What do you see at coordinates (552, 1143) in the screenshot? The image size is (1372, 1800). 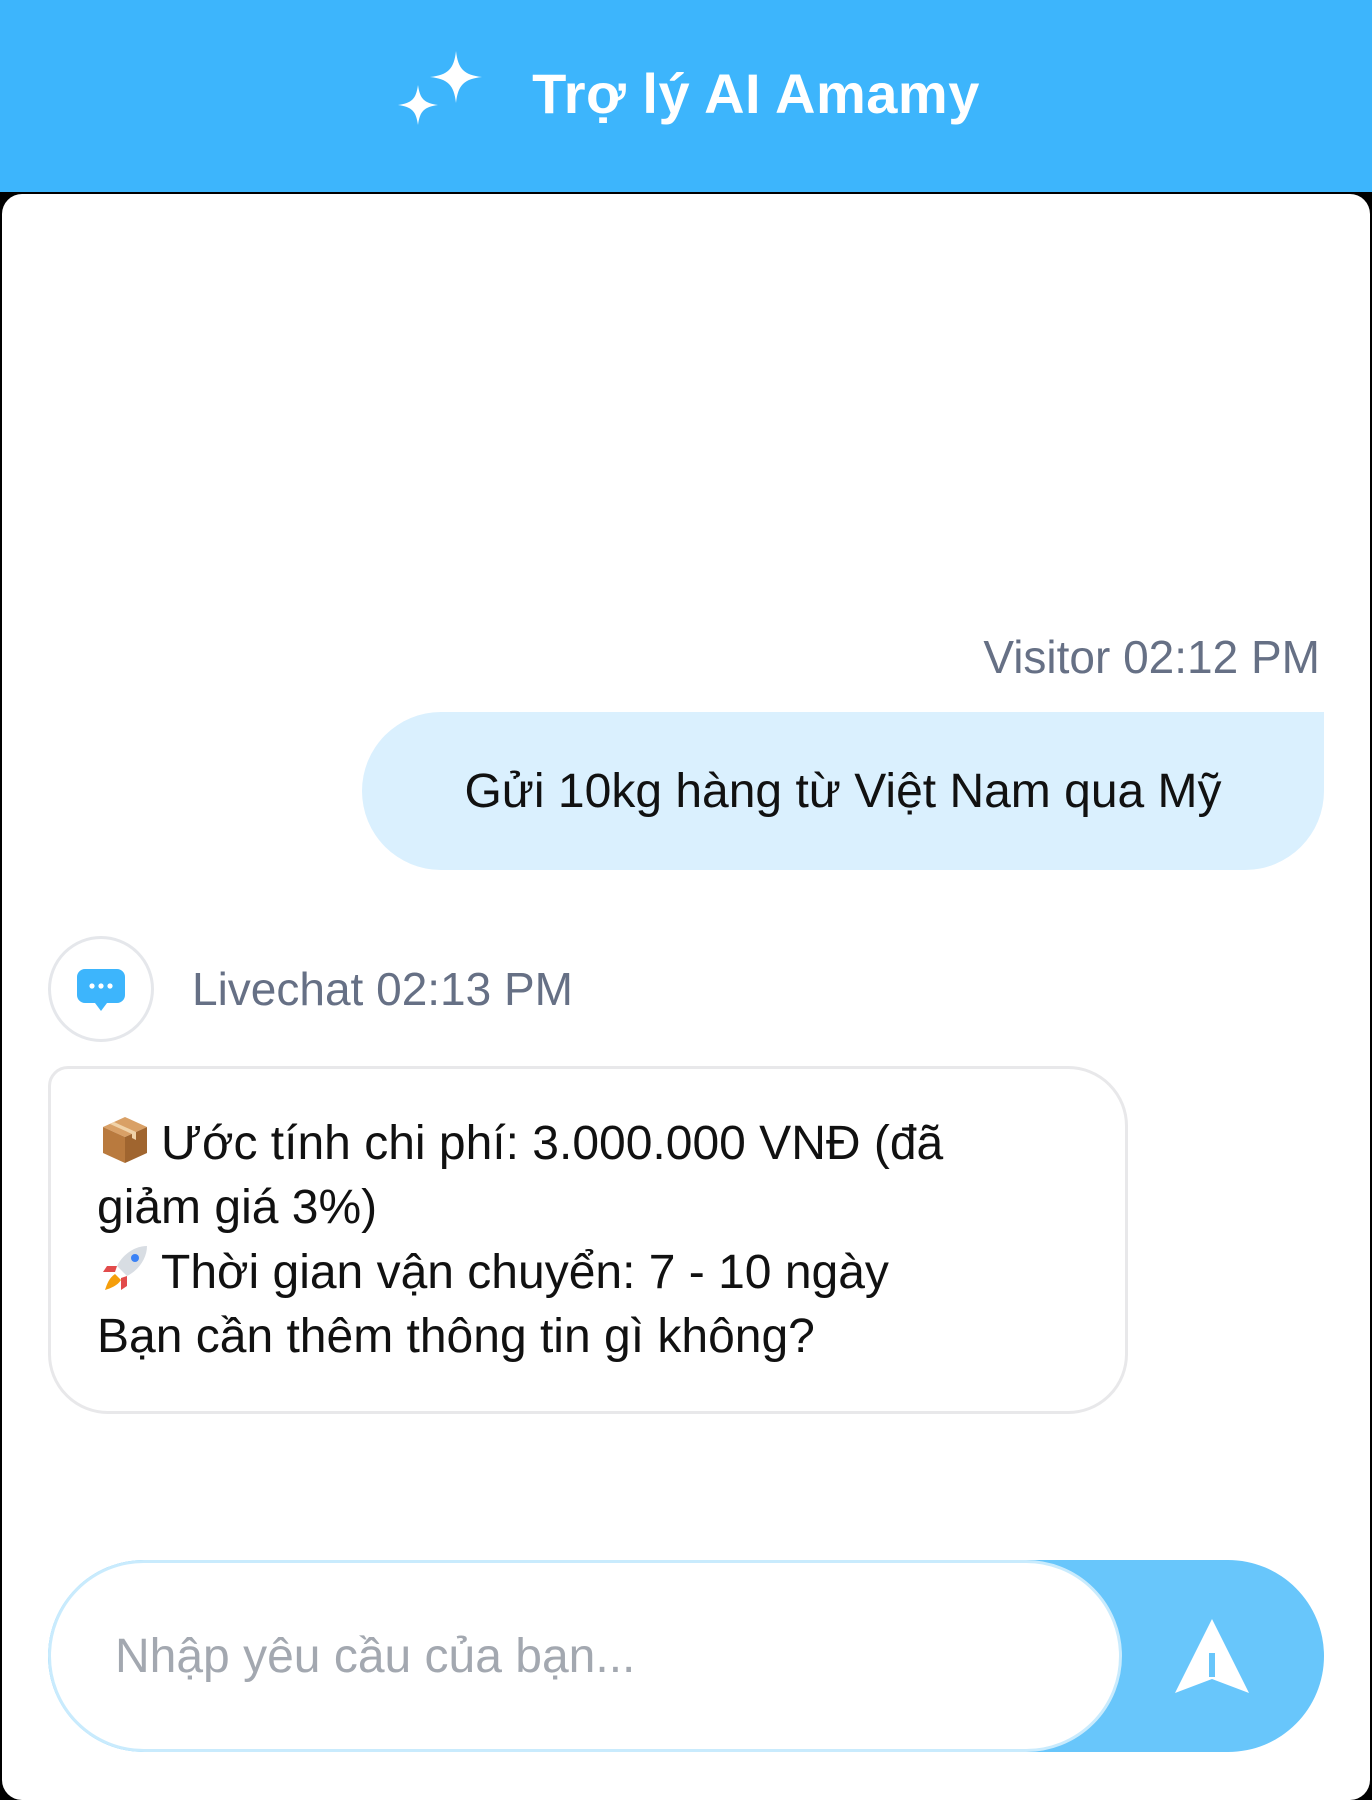 I see `bot-line-text: Ước tính chi phí: 3.000.000 VNĐ (đã` at bounding box center [552, 1143].